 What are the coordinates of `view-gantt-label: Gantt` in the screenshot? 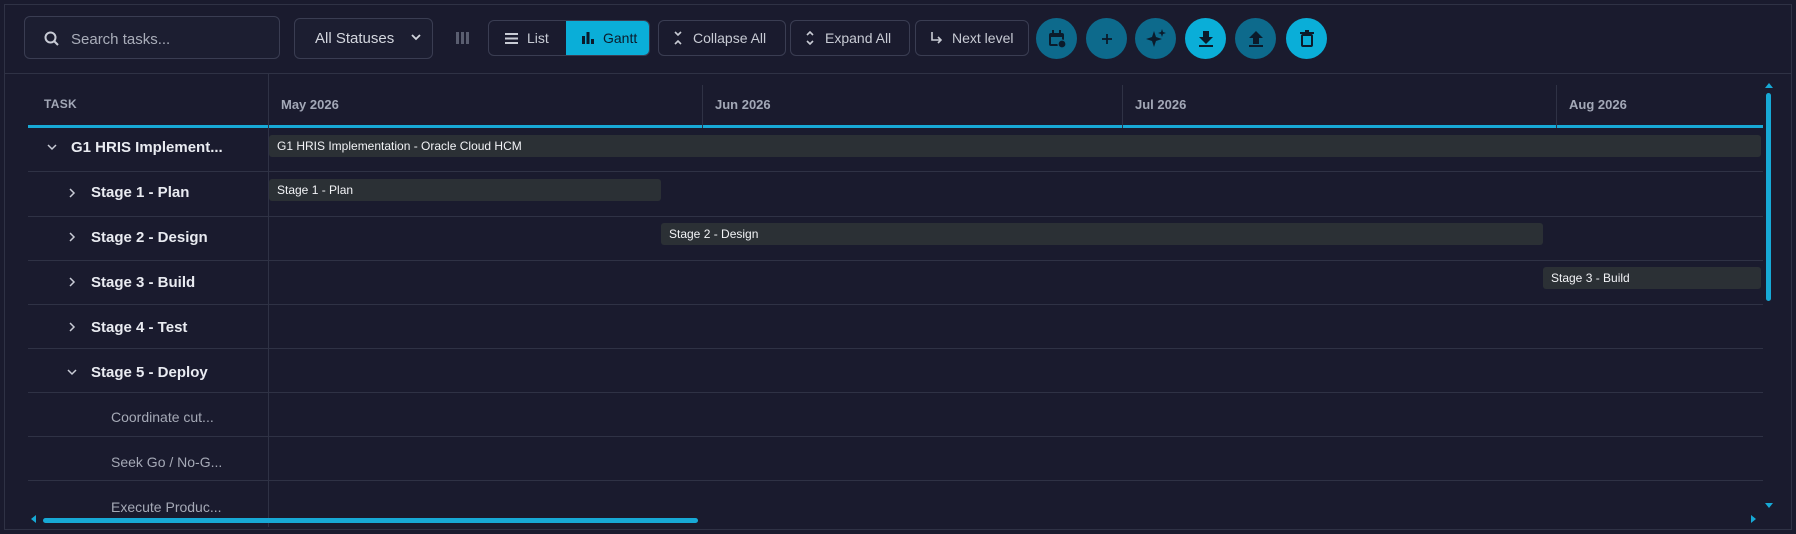 It's located at (620, 38).